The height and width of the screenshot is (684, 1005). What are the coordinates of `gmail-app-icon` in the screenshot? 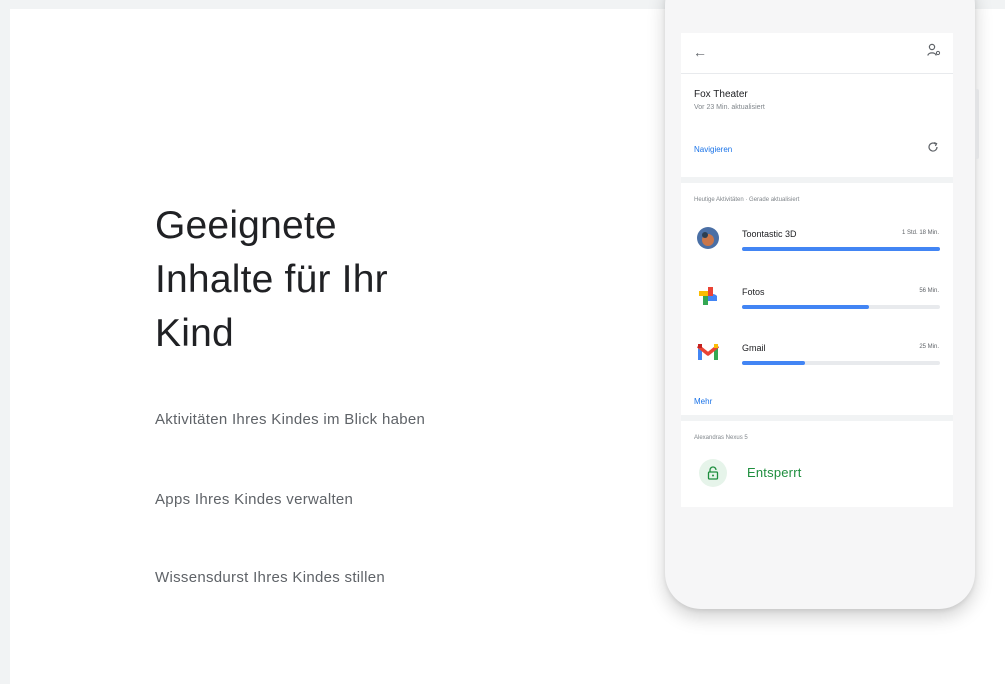 It's located at (708, 352).